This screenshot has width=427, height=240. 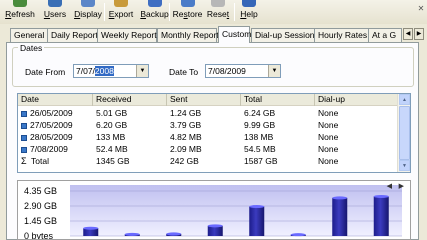 What do you see at coordinates (341, 35) in the screenshot?
I see `tab-hourly-rates: Hourly Rates` at bounding box center [341, 35].